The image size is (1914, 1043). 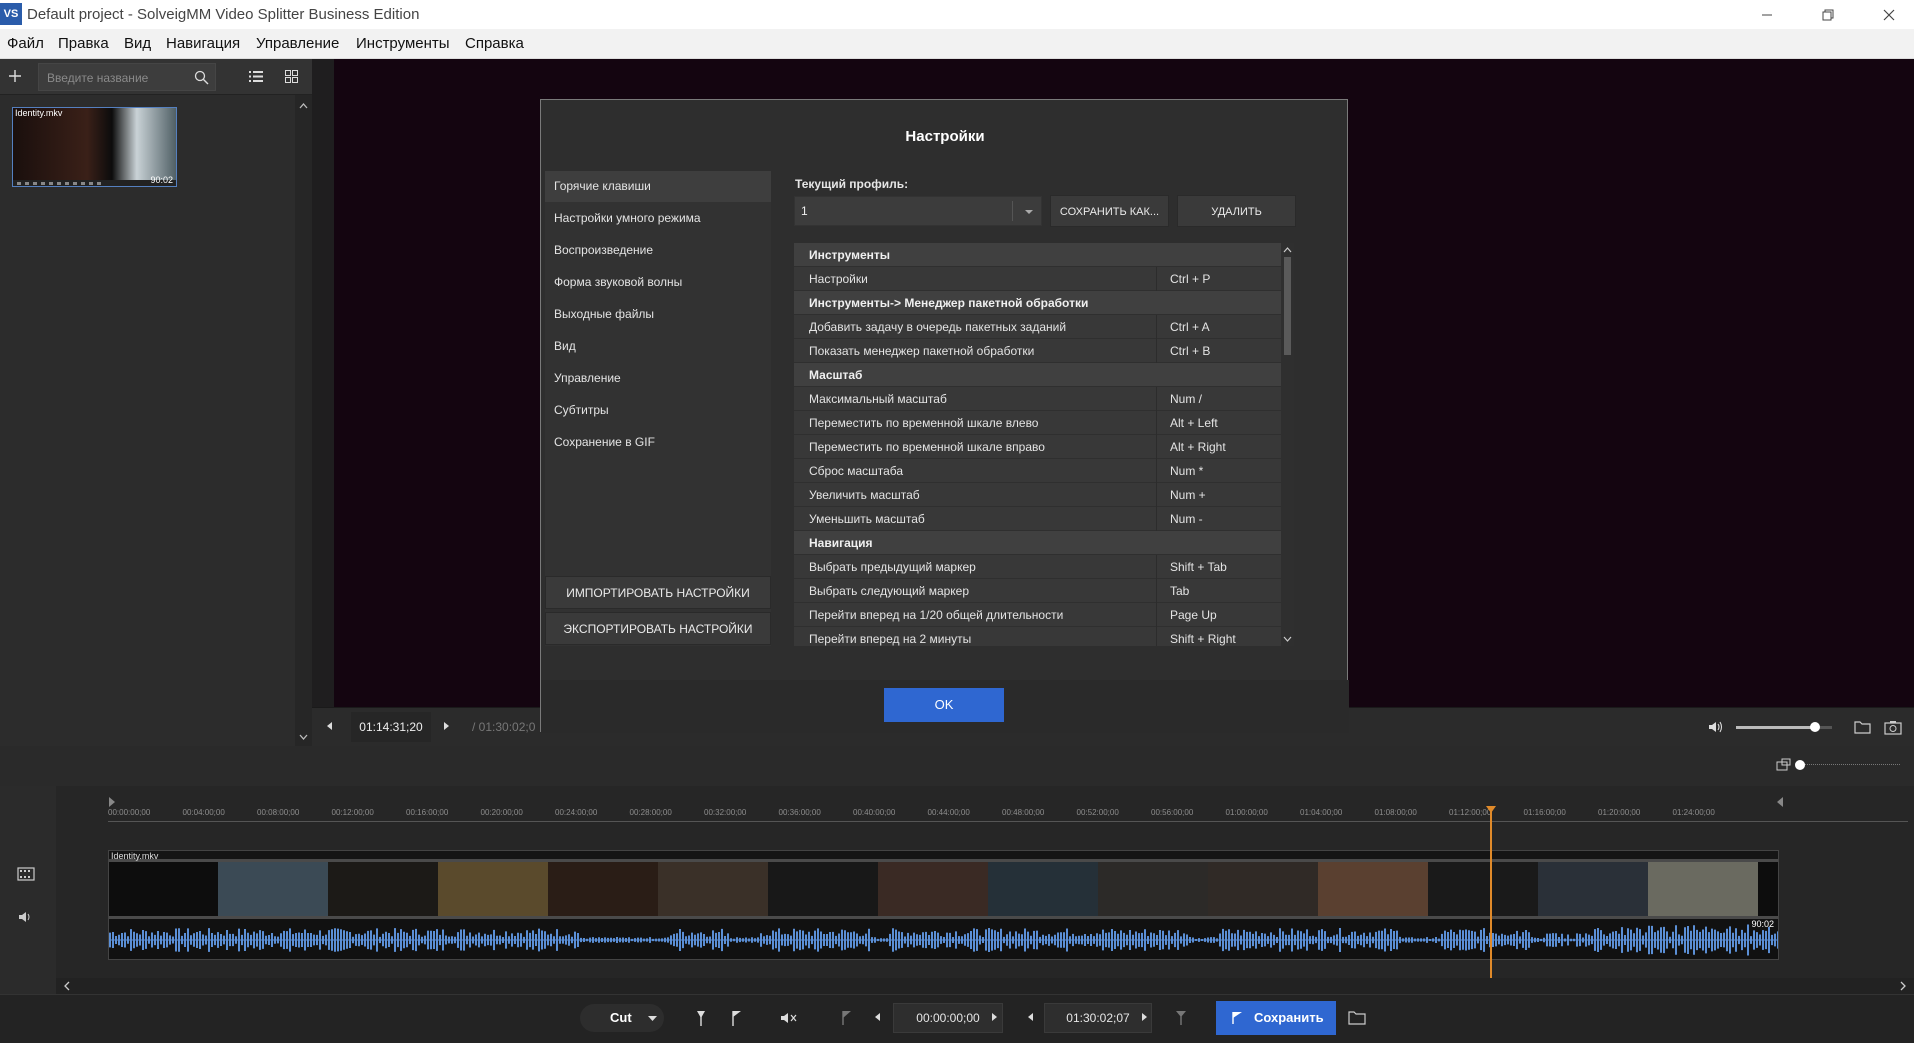 I want to click on mark-out-button, so click(x=736, y=1018).